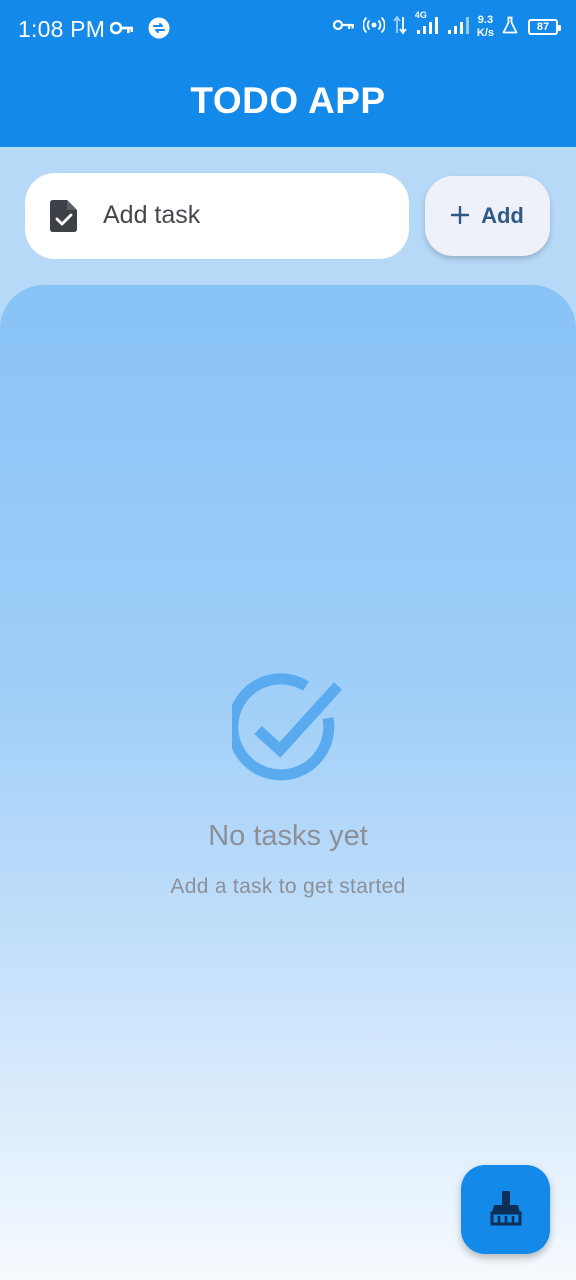 This screenshot has height=1280, width=576. What do you see at coordinates (510, 27) in the screenshot?
I see `lab-flask-icon` at bounding box center [510, 27].